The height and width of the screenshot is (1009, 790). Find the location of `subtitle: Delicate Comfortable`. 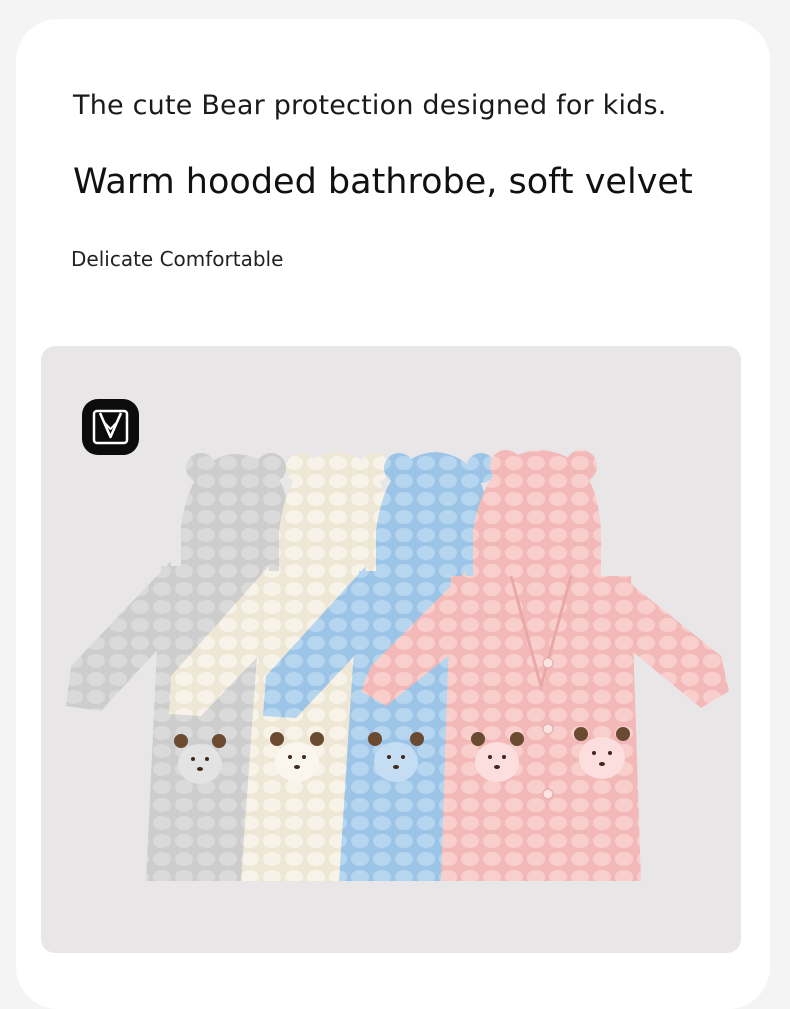

subtitle: Delicate Comfortable is located at coordinates (177, 259).